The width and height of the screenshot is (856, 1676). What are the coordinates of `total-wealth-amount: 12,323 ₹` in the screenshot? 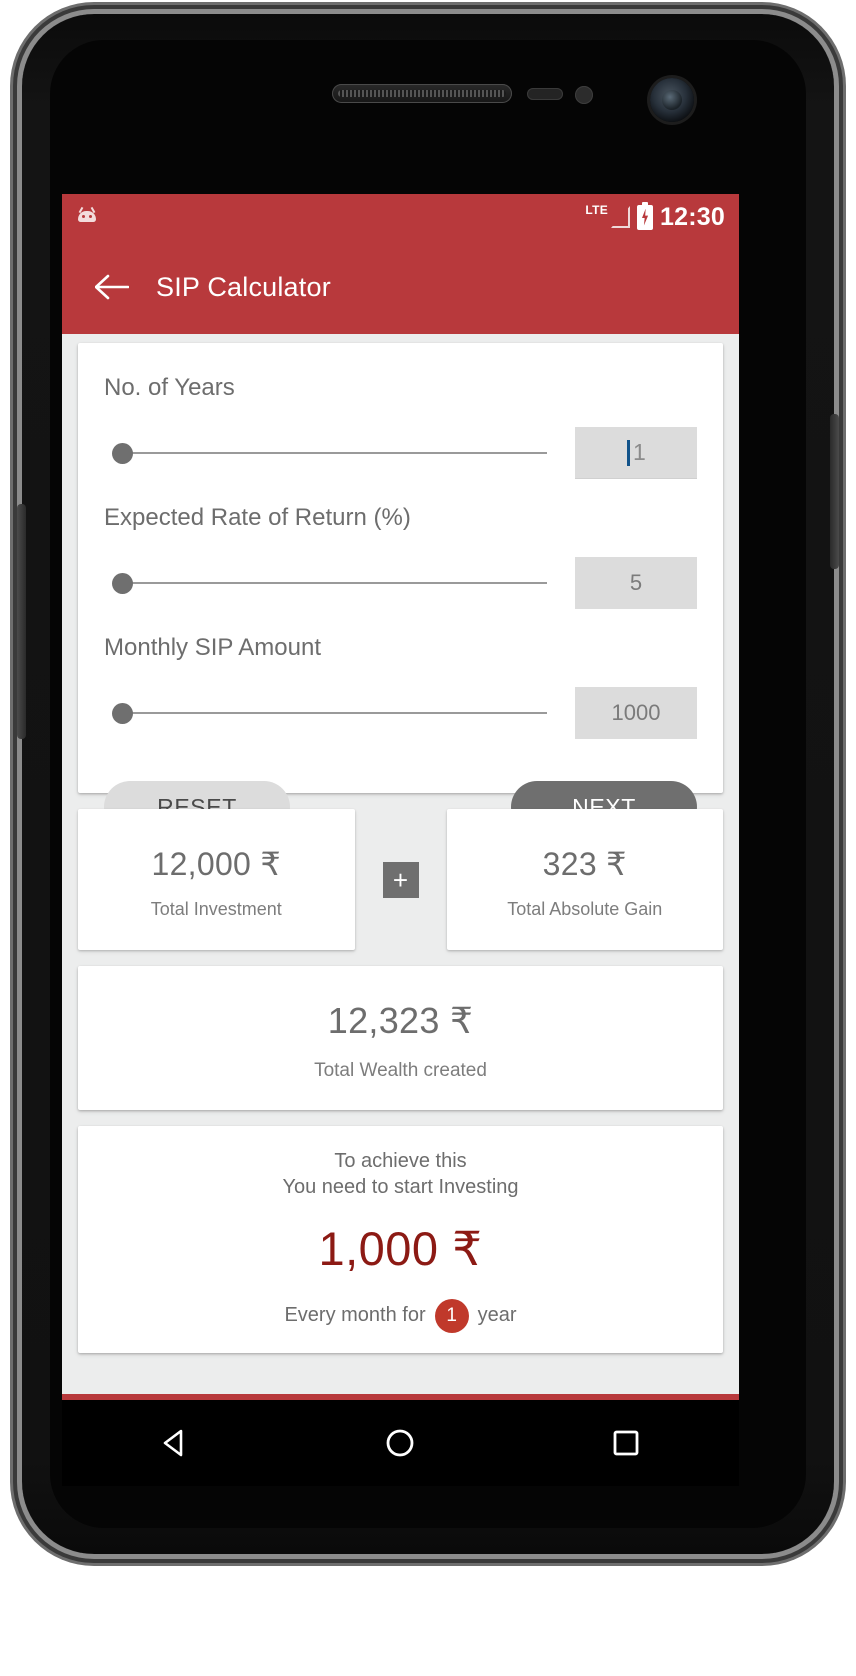 It's located at (400, 1020).